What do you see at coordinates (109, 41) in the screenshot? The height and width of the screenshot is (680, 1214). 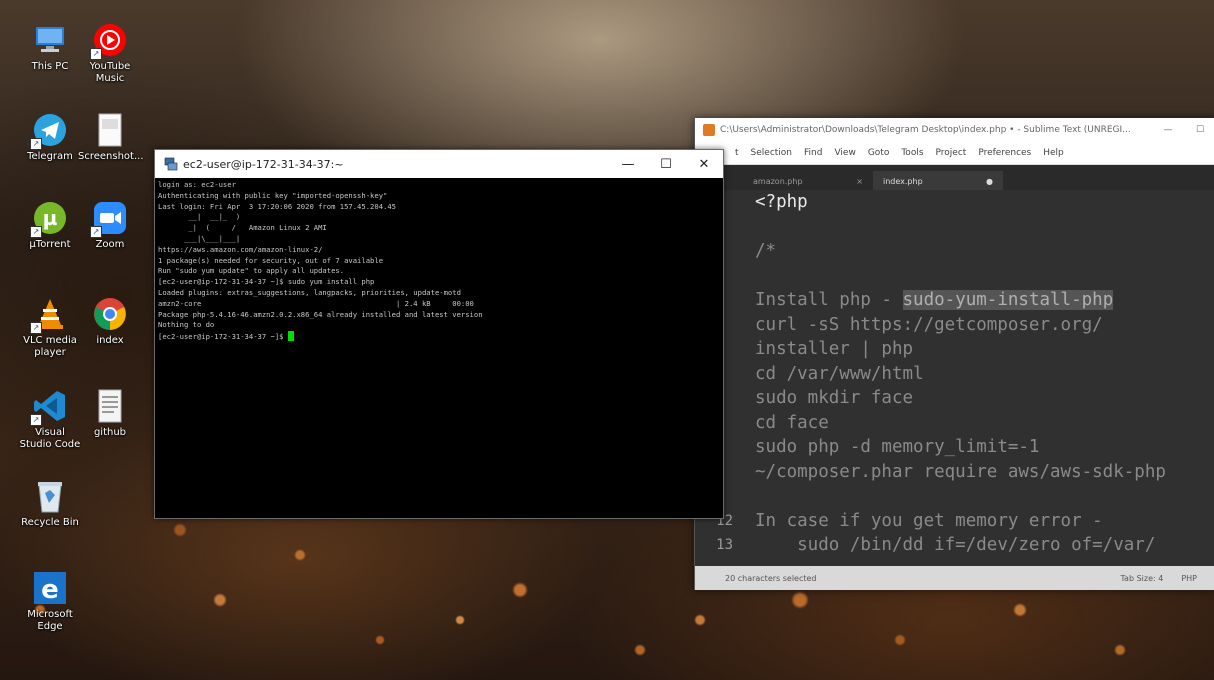 I see `youtube-music-icon: ↗` at bounding box center [109, 41].